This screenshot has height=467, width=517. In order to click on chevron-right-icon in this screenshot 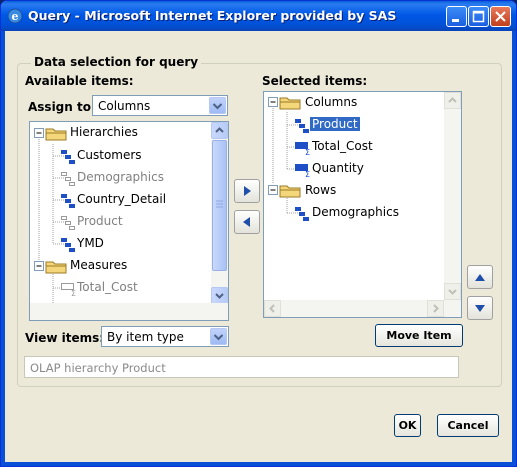, I will do `click(436, 308)`.